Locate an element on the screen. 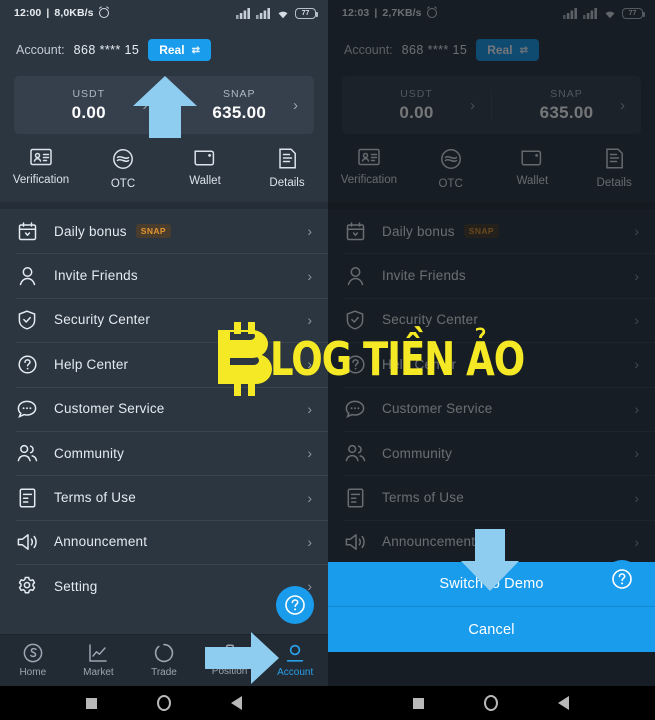 The image size is (655, 720). account-mode-label: Real is located at coordinates (172, 50).